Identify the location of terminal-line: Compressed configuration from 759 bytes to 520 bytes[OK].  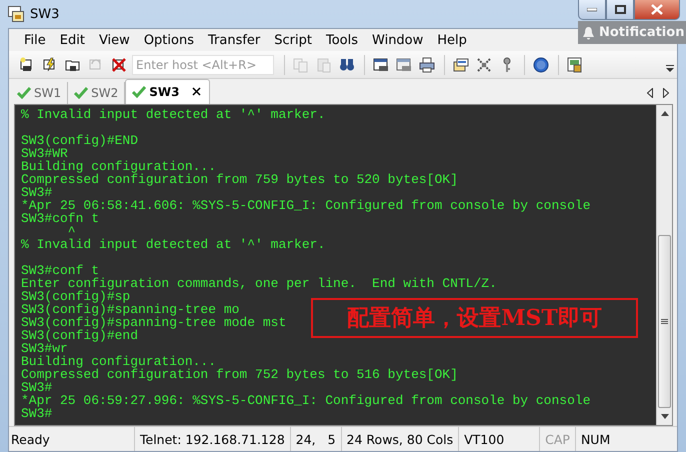
(239, 179).